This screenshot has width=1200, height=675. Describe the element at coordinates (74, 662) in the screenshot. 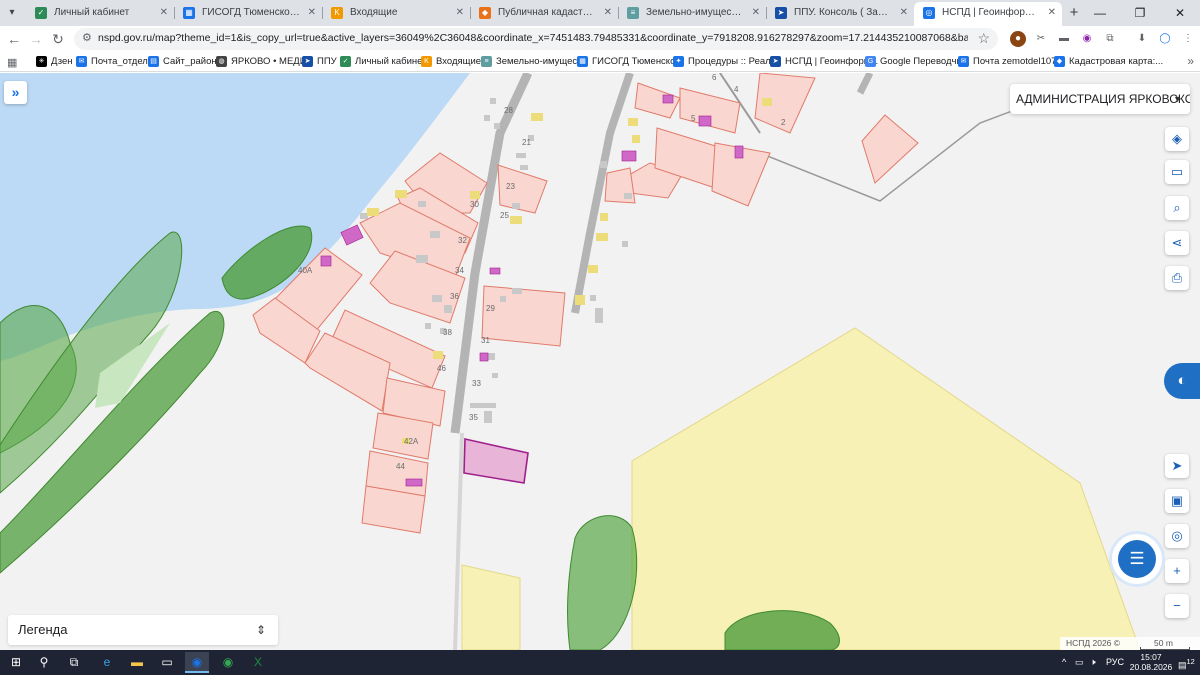

I see `task-view-icon: ⧉` at that location.